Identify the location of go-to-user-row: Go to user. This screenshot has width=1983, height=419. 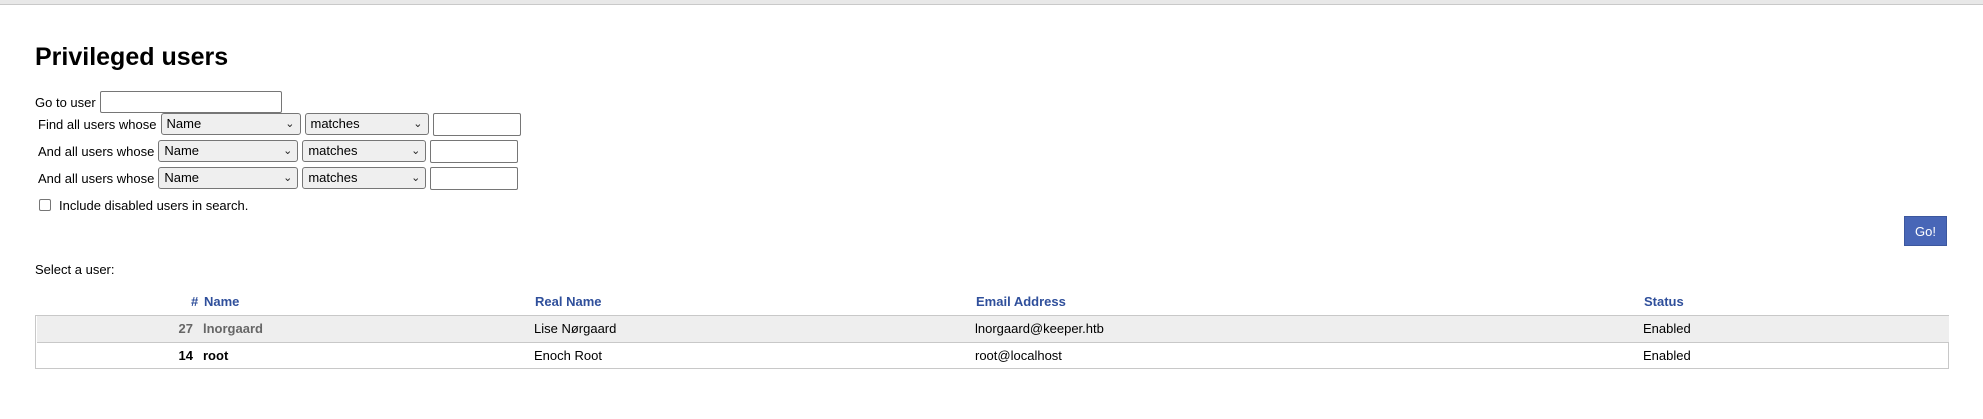
(158, 102).